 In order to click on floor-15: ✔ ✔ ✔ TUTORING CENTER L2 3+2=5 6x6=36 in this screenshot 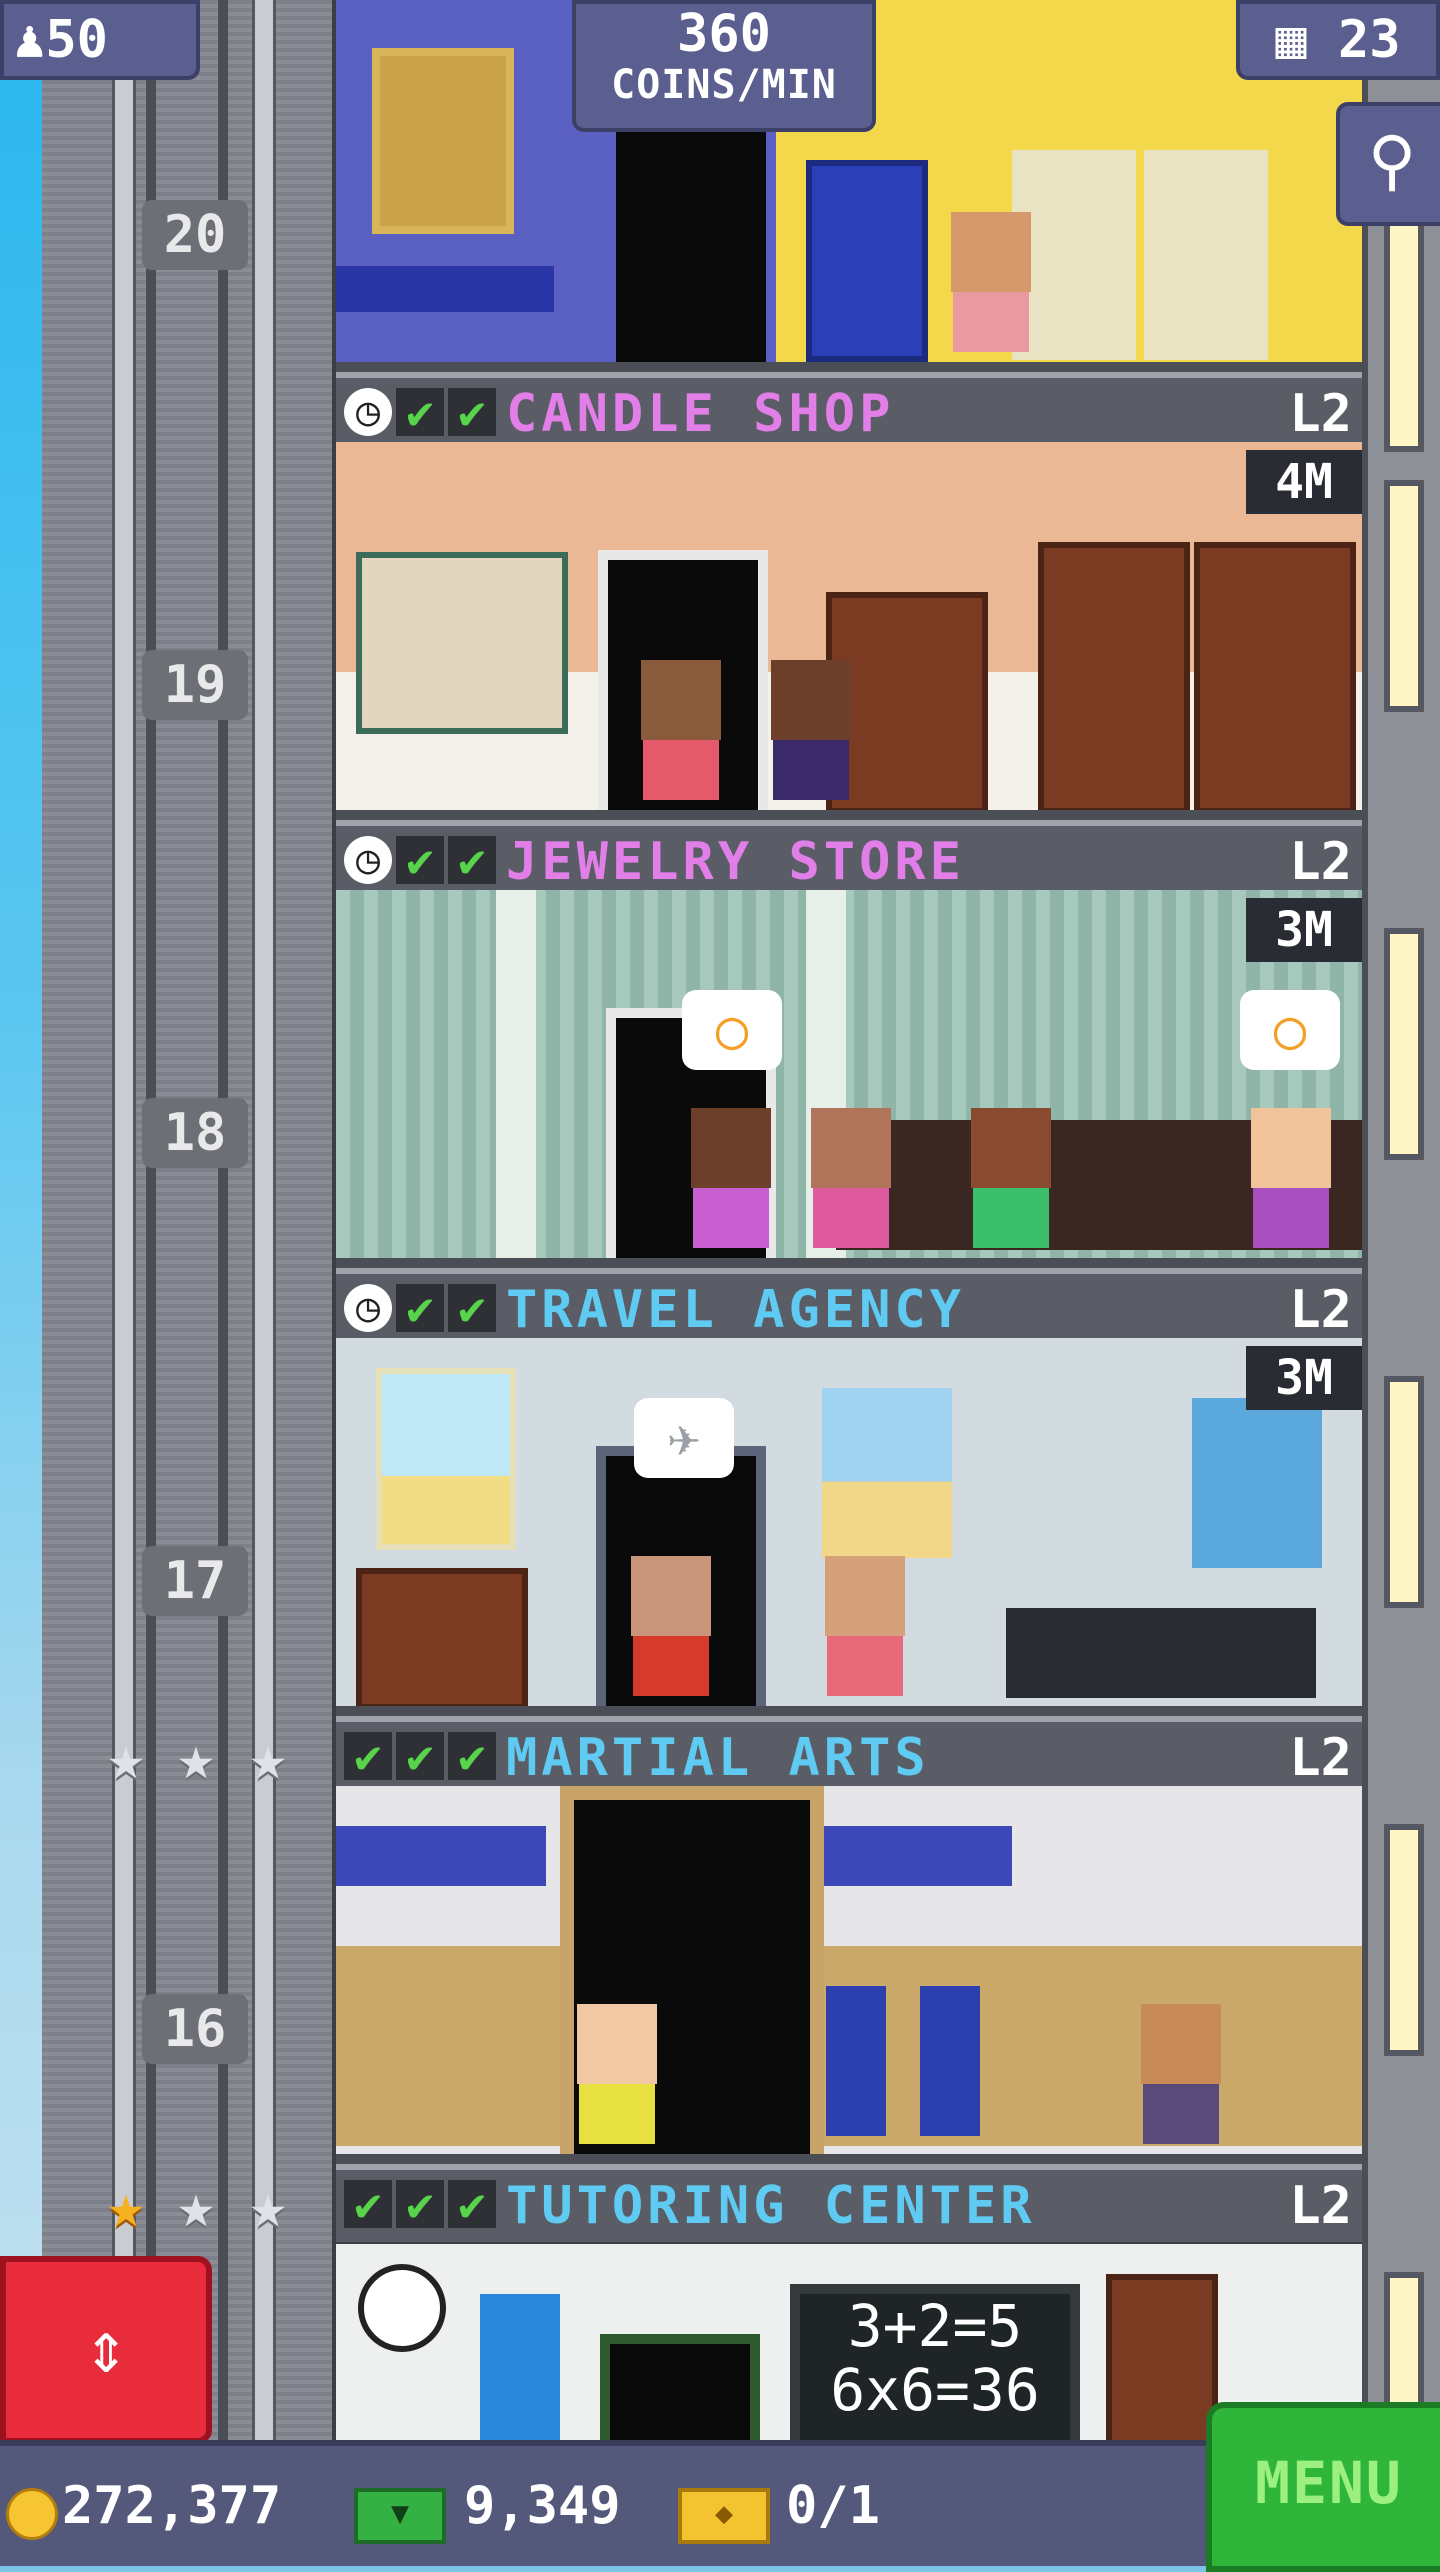, I will do `click(849, 2302)`.